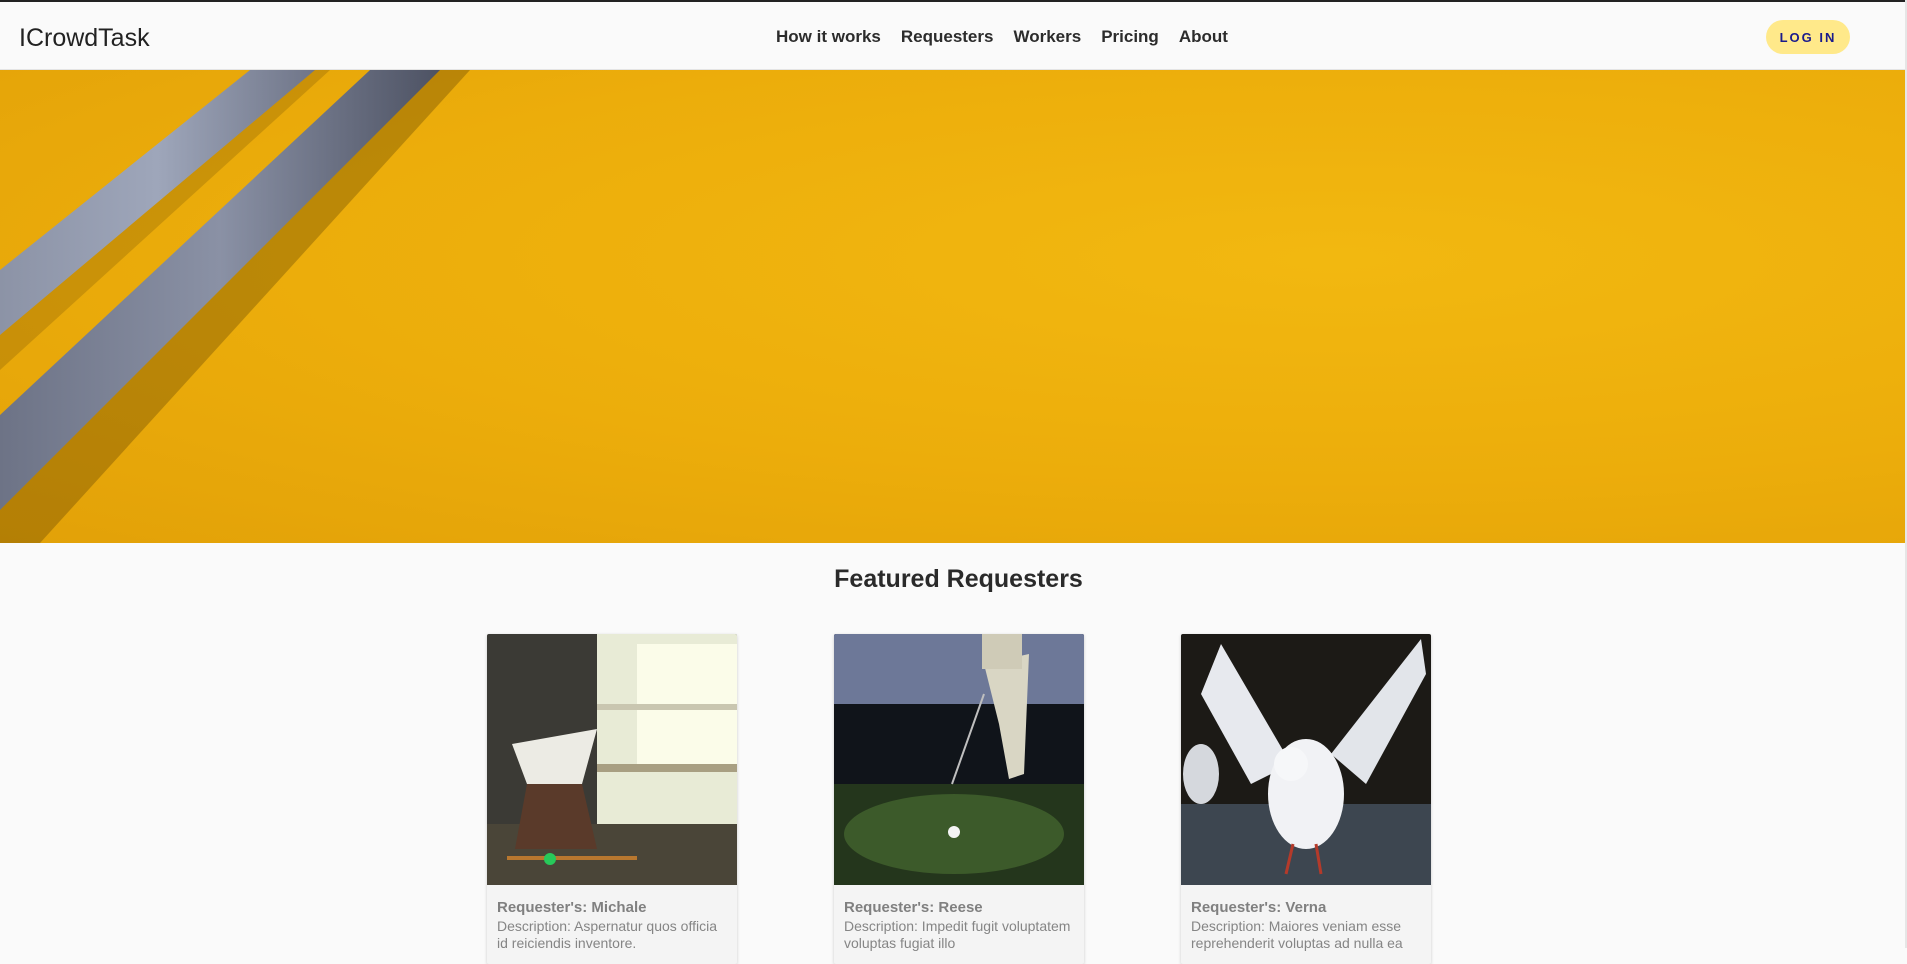 The width and height of the screenshot is (1907, 964). I want to click on requester-name: Requester's: Verna, so click(1259, 907).